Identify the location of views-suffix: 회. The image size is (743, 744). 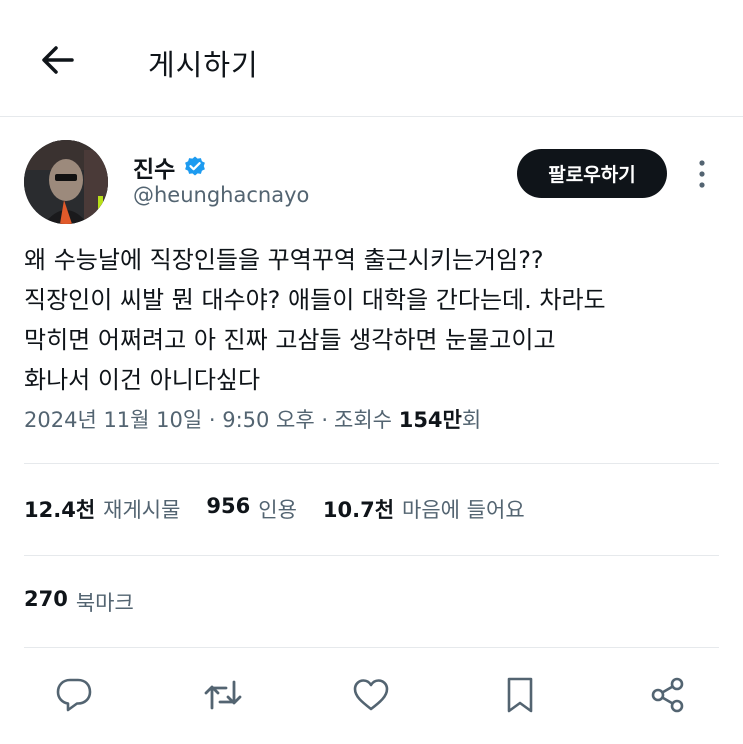
(471, 420).